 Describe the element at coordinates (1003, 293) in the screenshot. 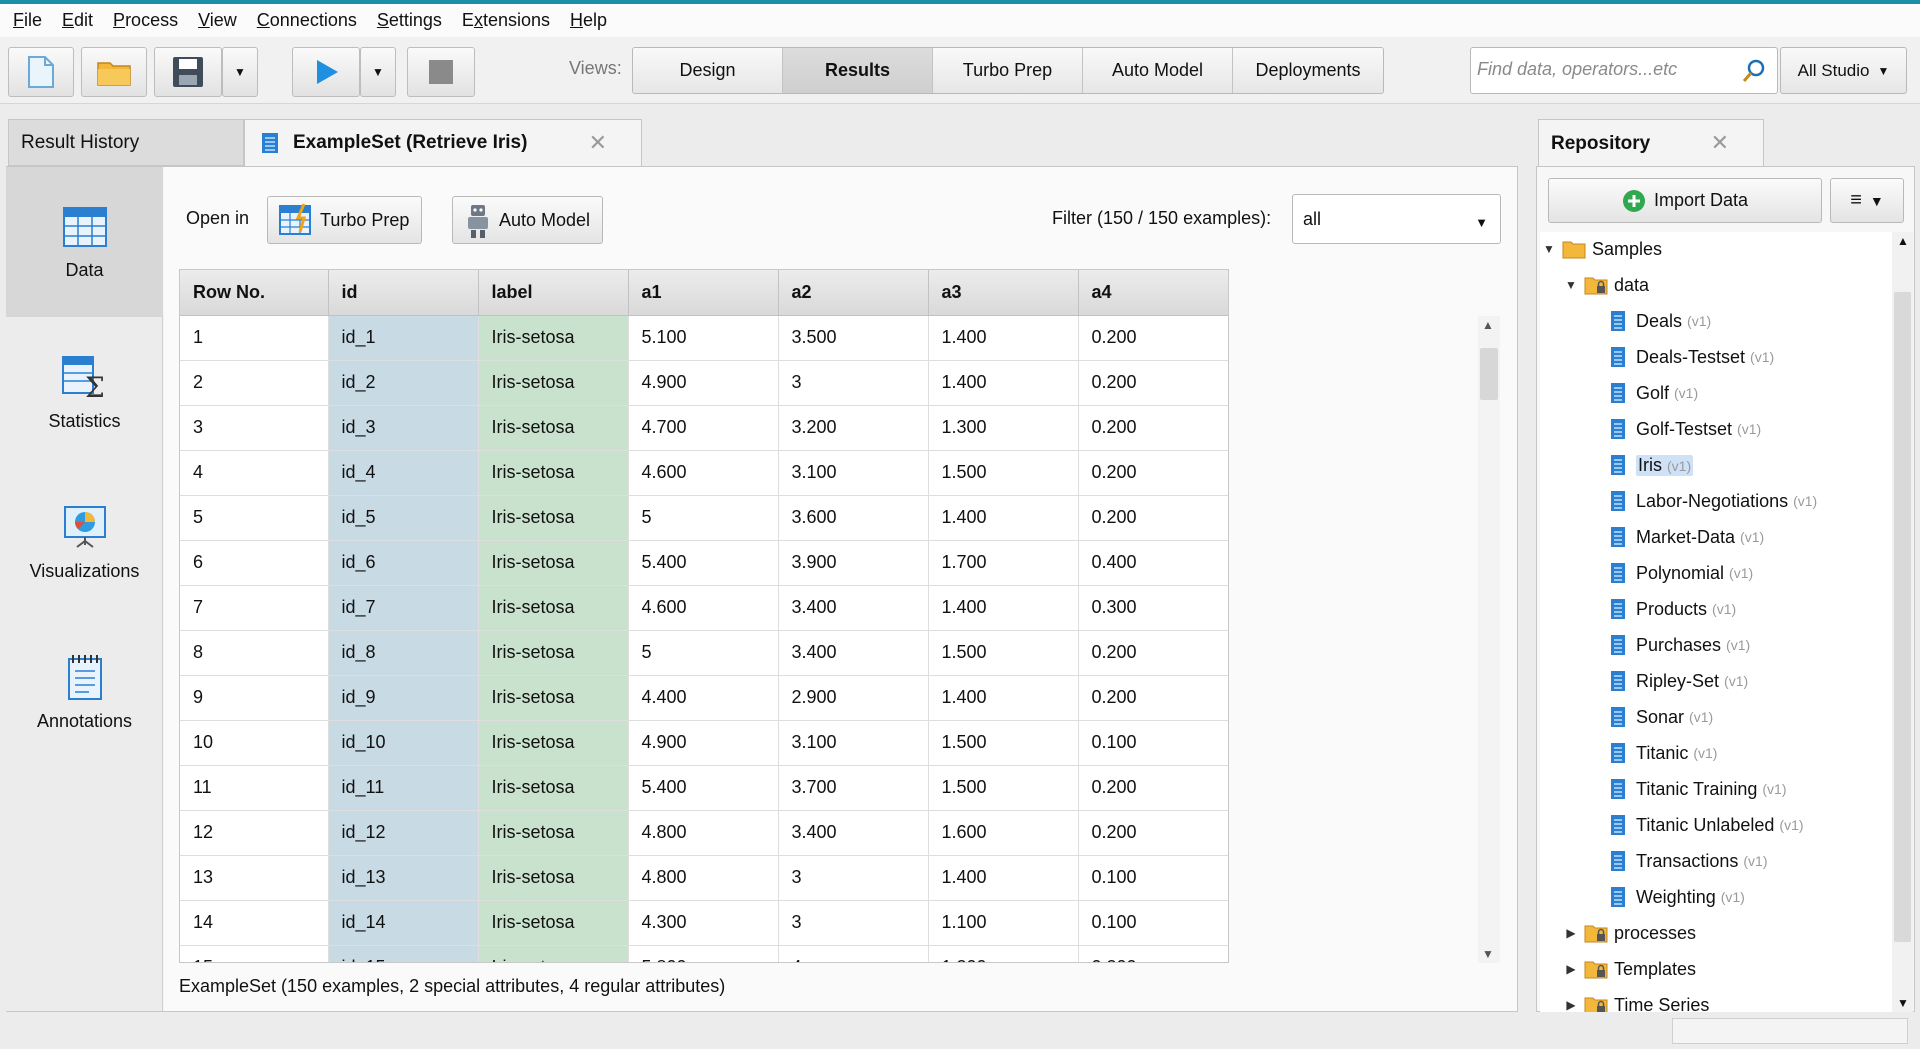

I see `column-header: a3` at that location.